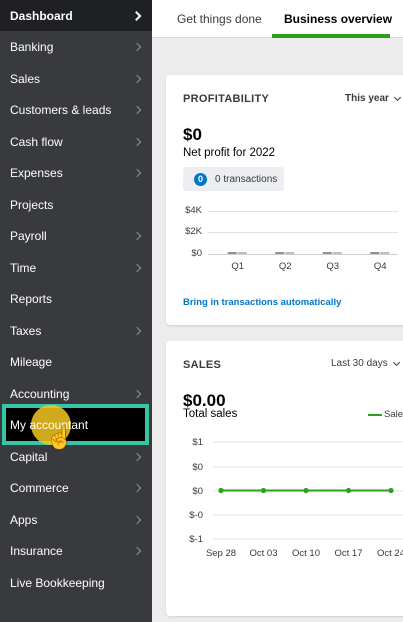  What do you see at coordinates (197, 442) in the screenshot?
I see `y-tick-label: $1` at bounding box center [197, 442].